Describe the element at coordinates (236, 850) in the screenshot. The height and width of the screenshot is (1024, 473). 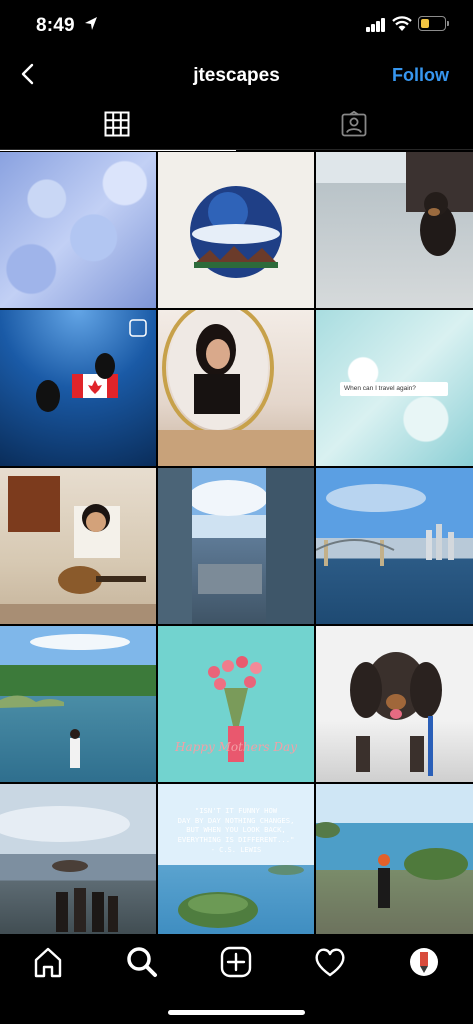
I see `post-quote-author: - C.S. LEWIS` at that location.